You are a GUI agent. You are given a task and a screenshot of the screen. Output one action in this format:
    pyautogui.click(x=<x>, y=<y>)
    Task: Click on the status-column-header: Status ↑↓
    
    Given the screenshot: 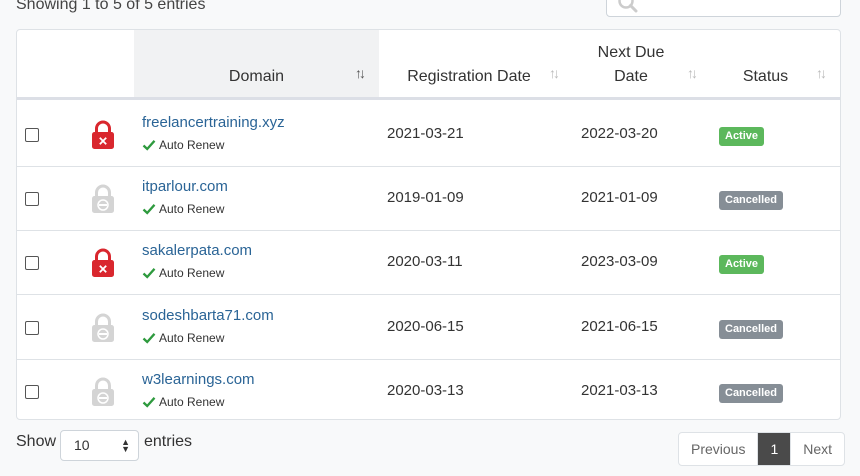 What is the action you would take?
    pyautogui.click(x=765, y=63)
    